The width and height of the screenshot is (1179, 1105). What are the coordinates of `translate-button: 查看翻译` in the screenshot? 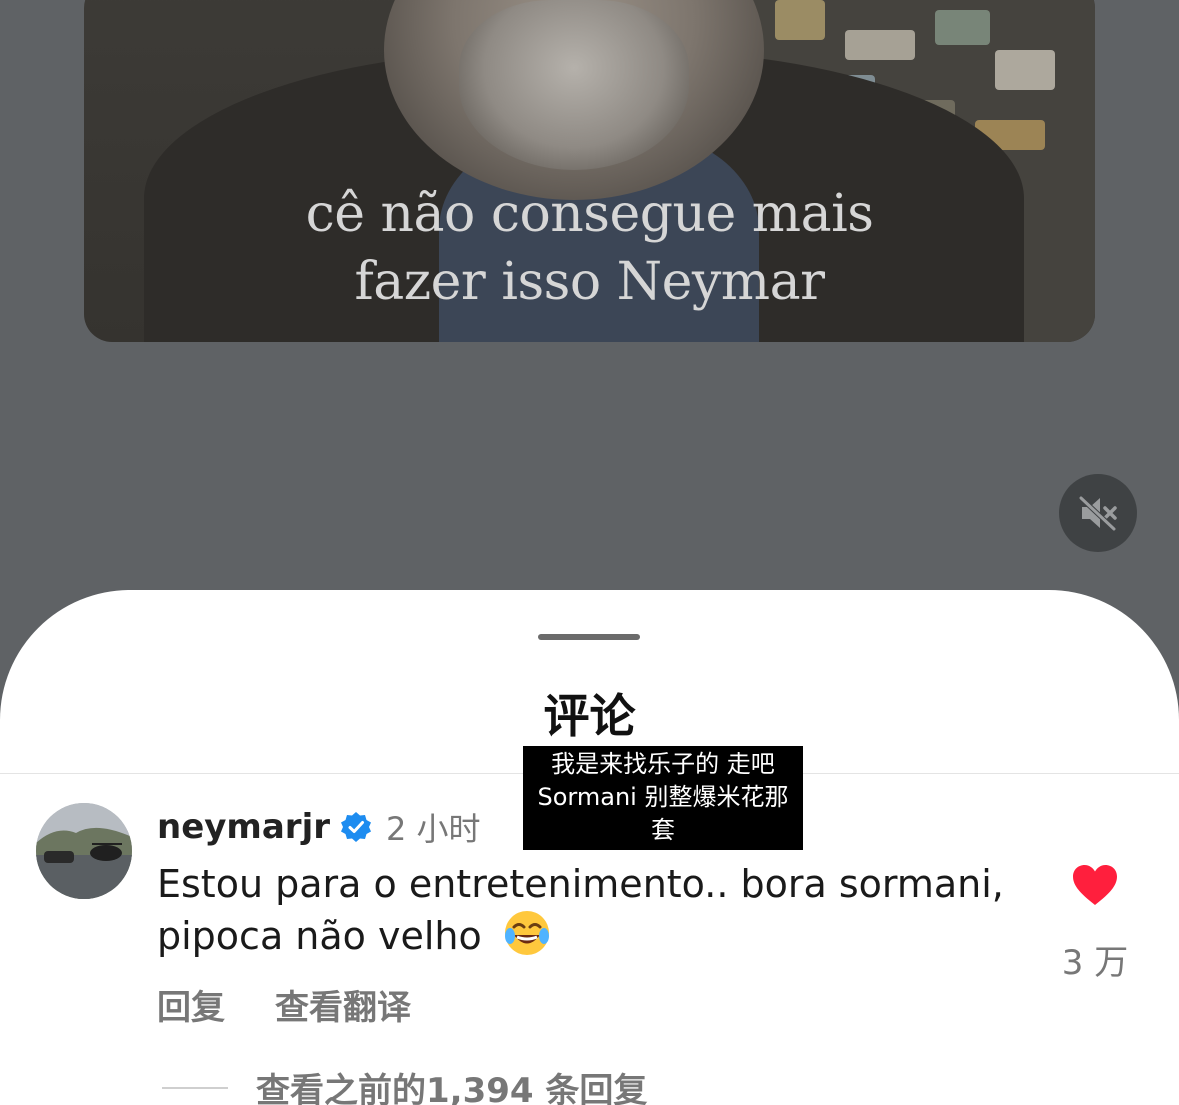 It's located at (343, 1004).